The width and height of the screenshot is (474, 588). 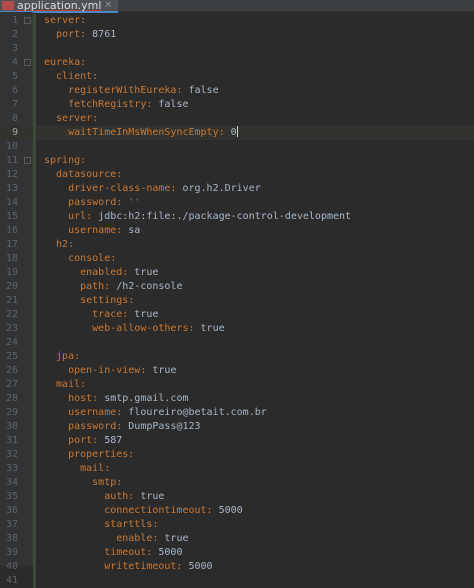 I want to click on line-number: 9, so click(x=14, y=132).